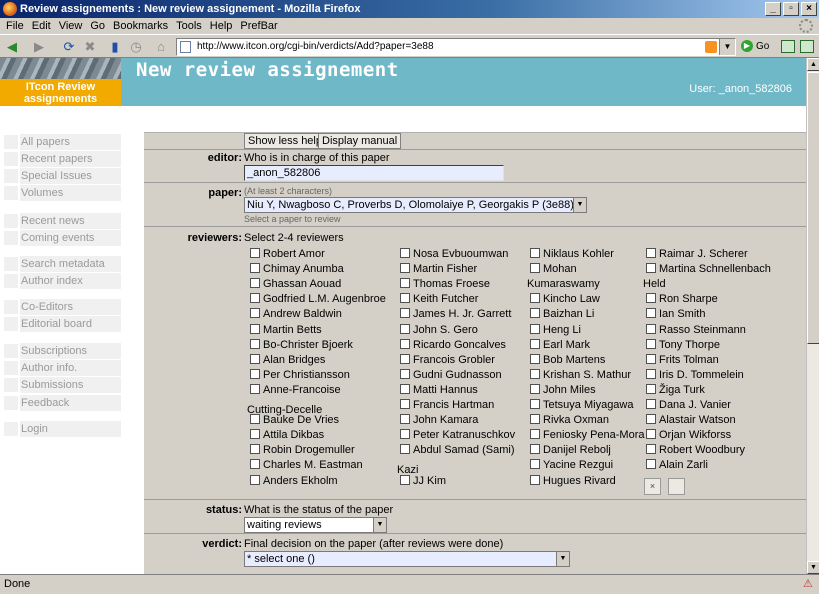  What do you see at coordinates (676, 486) in the screenshot?
I see `extra-box-button` at bounding box center [676, 486].